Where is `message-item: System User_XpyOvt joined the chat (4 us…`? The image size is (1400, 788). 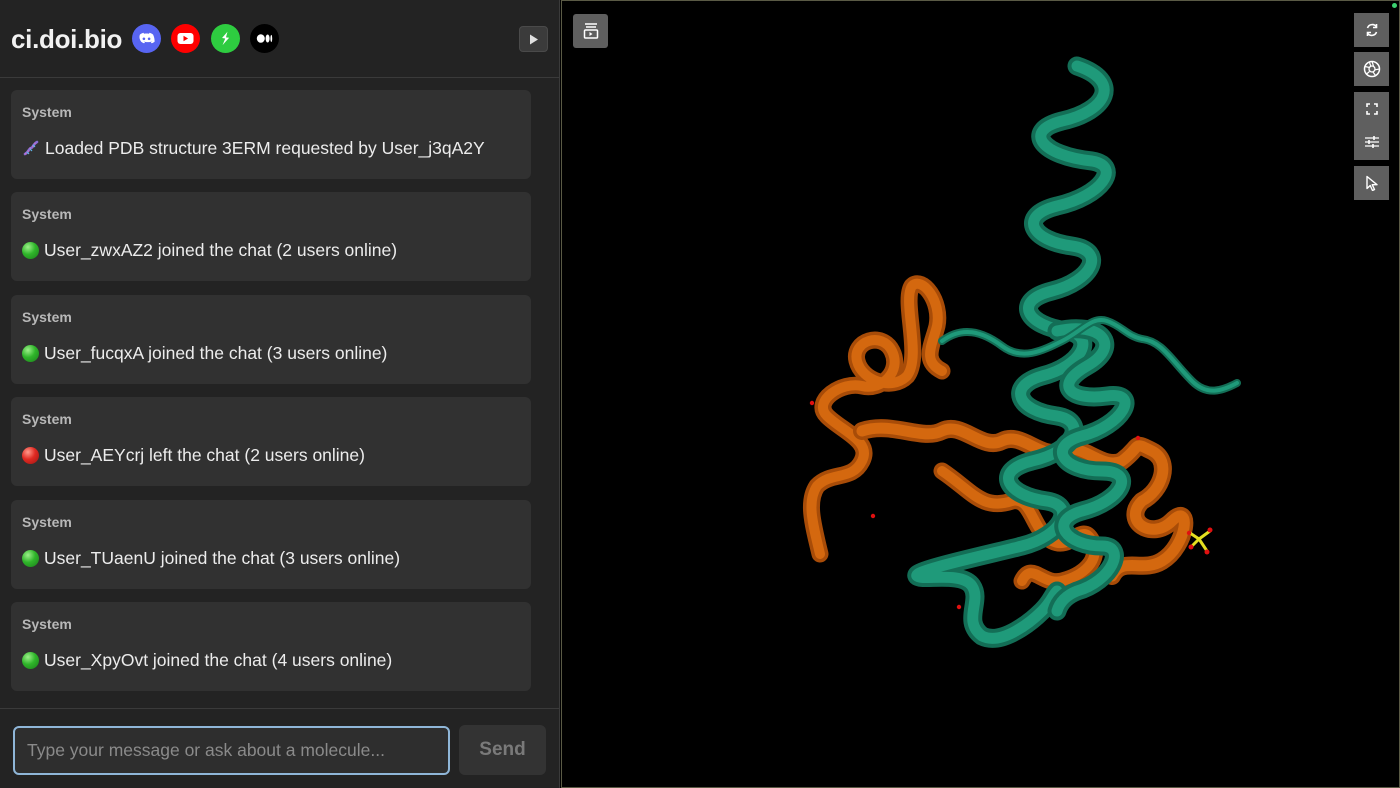 message-item: System User_XpyOvt joined the chat (4 us… is located at coordinates (271, 646).